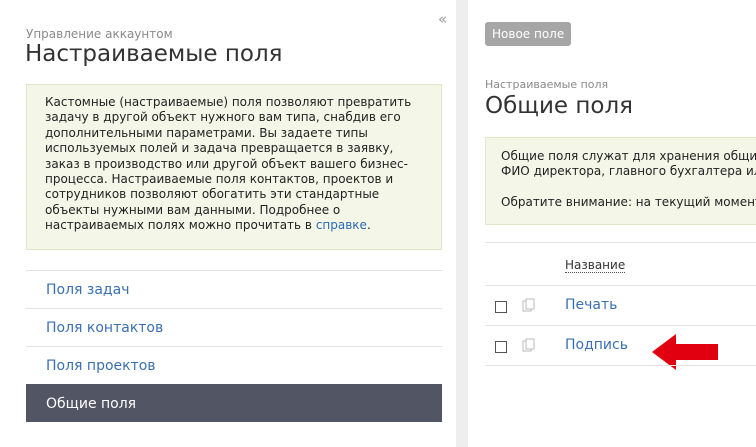  Describe the element at coordinates (442, 19) in the screenshot. I see `collapse-panel-icon: «` at that location.